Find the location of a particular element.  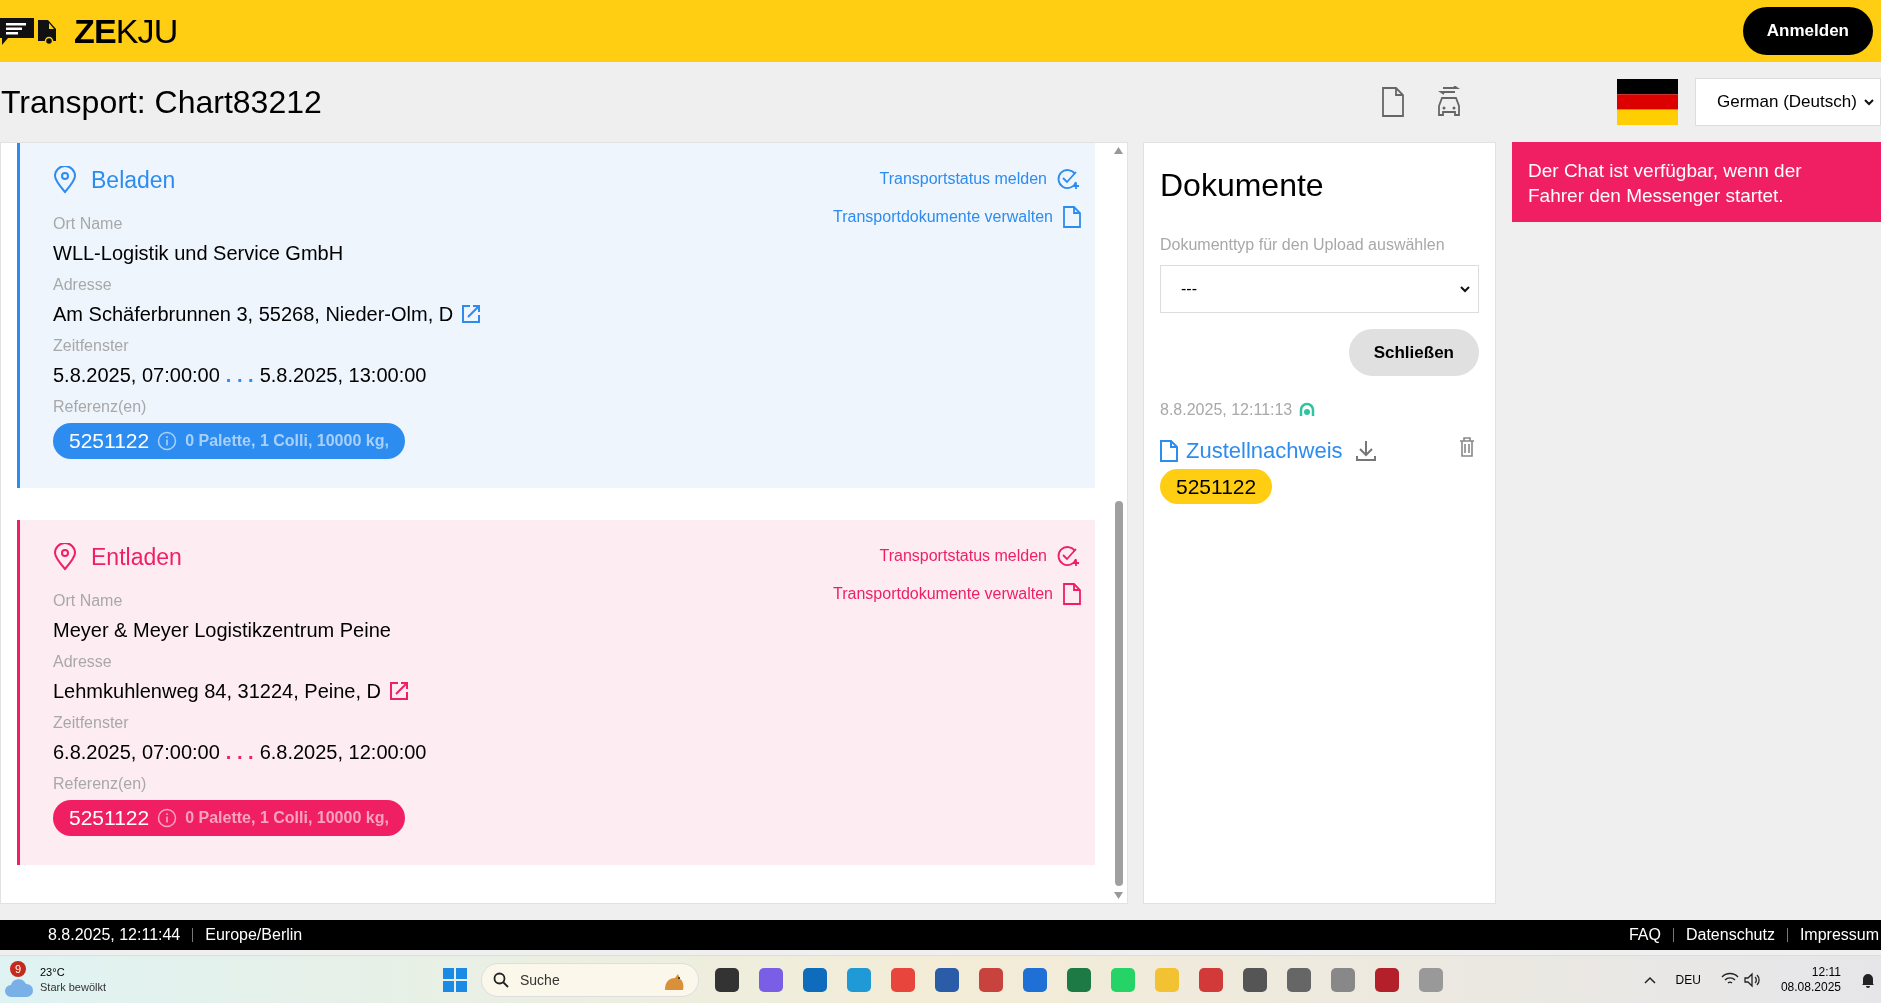

address-text: Am Schäferbrunnen 3, 55268, Nieder-Olm, D is located at coordinates (253, 314).